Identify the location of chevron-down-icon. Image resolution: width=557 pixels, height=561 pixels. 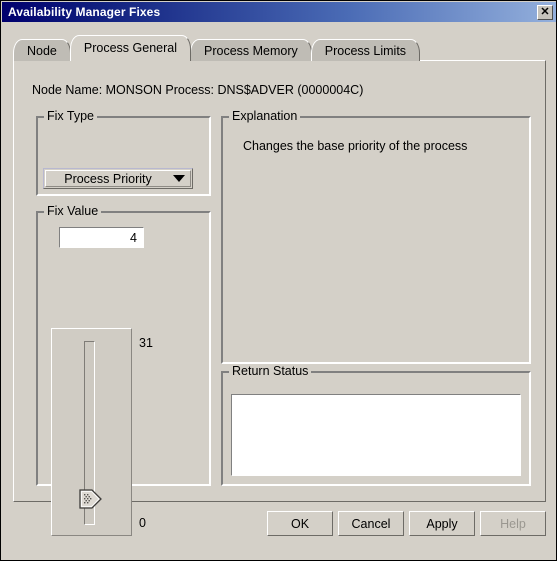
(179, 178).